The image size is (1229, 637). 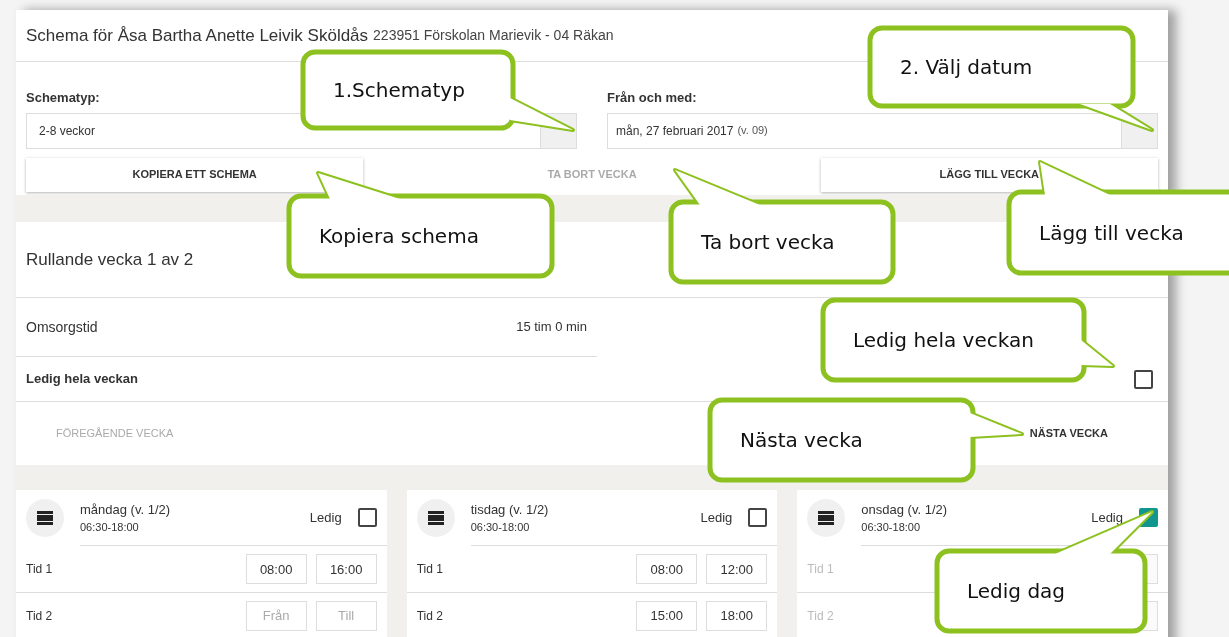 I want to click on callout-tooltip: Ledig hela veckan, so click(x=968, y=340).